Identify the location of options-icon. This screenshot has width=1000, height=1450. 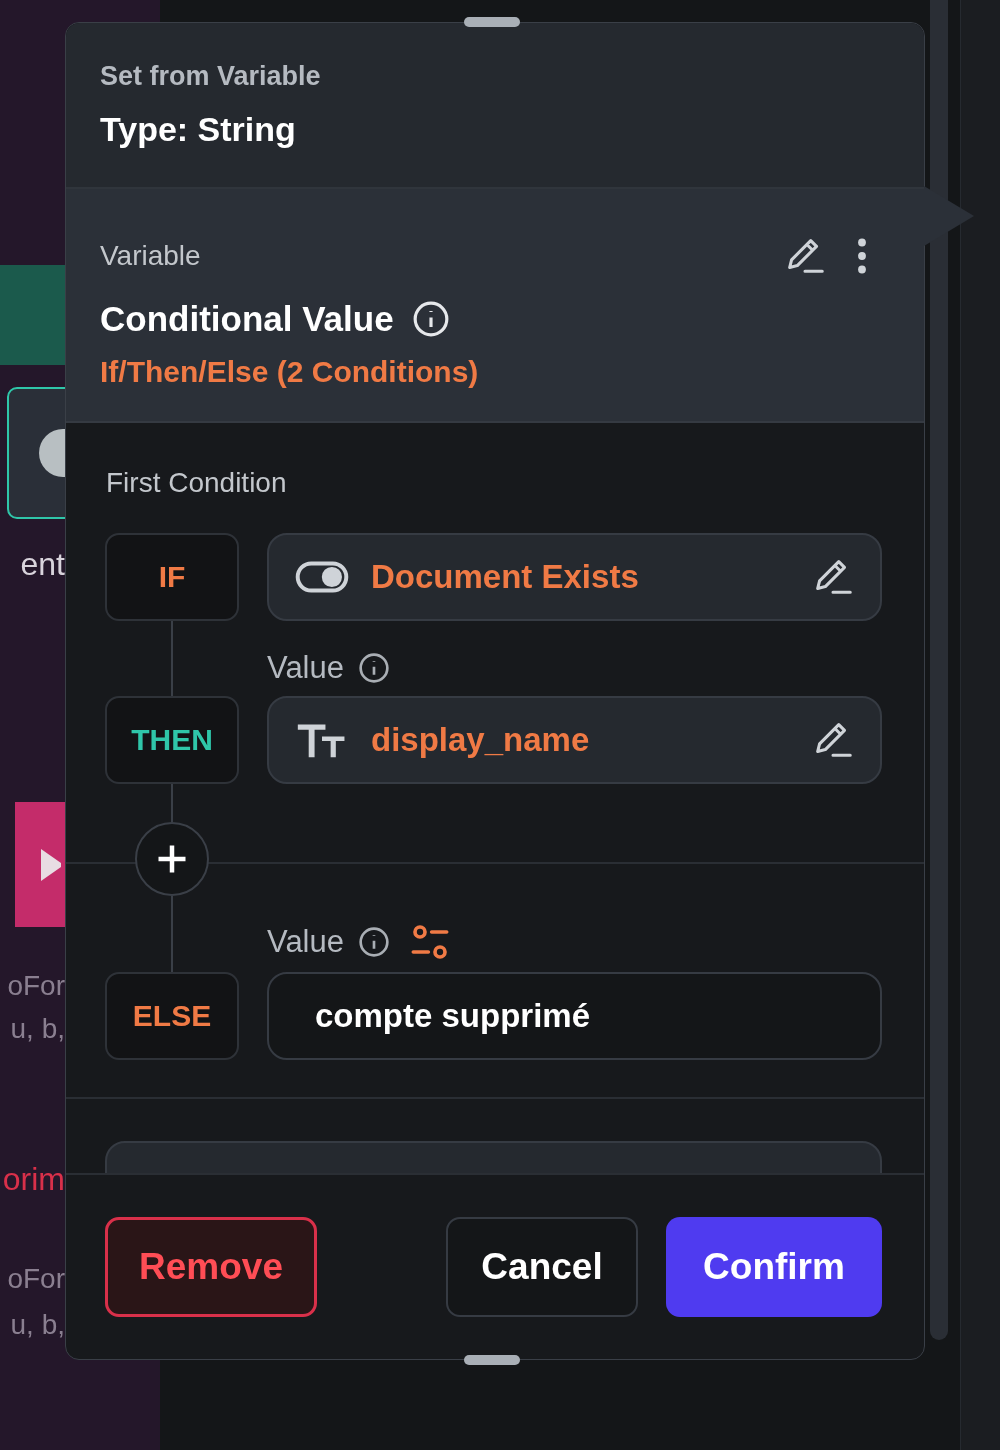
(430, 942).